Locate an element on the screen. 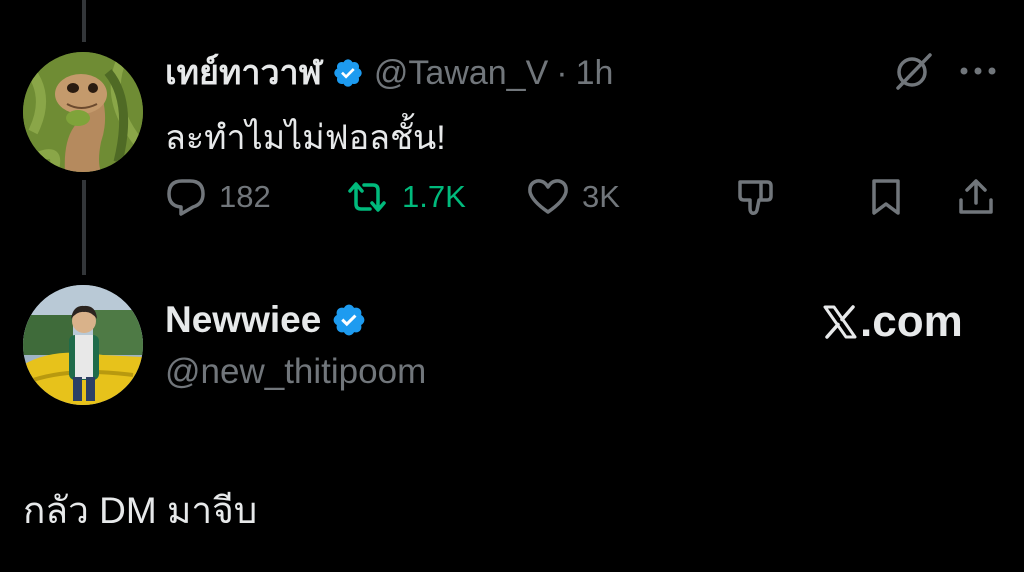 This screenshot has height=572, width=1024. parent-avatar is located at coordinates (83, 112).